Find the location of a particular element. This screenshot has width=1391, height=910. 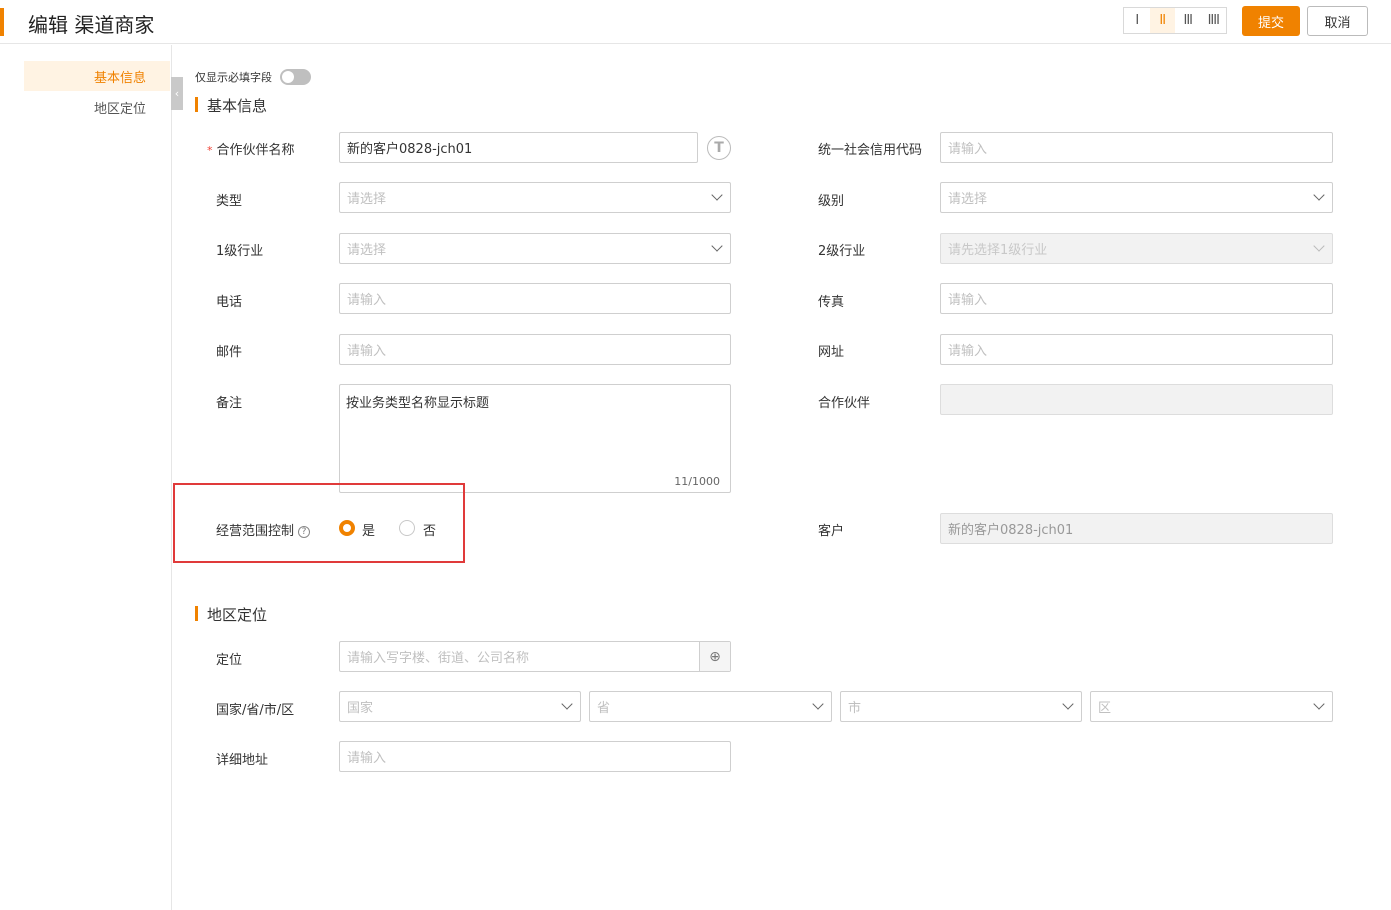

phone-label: 电话 is located at coordinates (229, 302).